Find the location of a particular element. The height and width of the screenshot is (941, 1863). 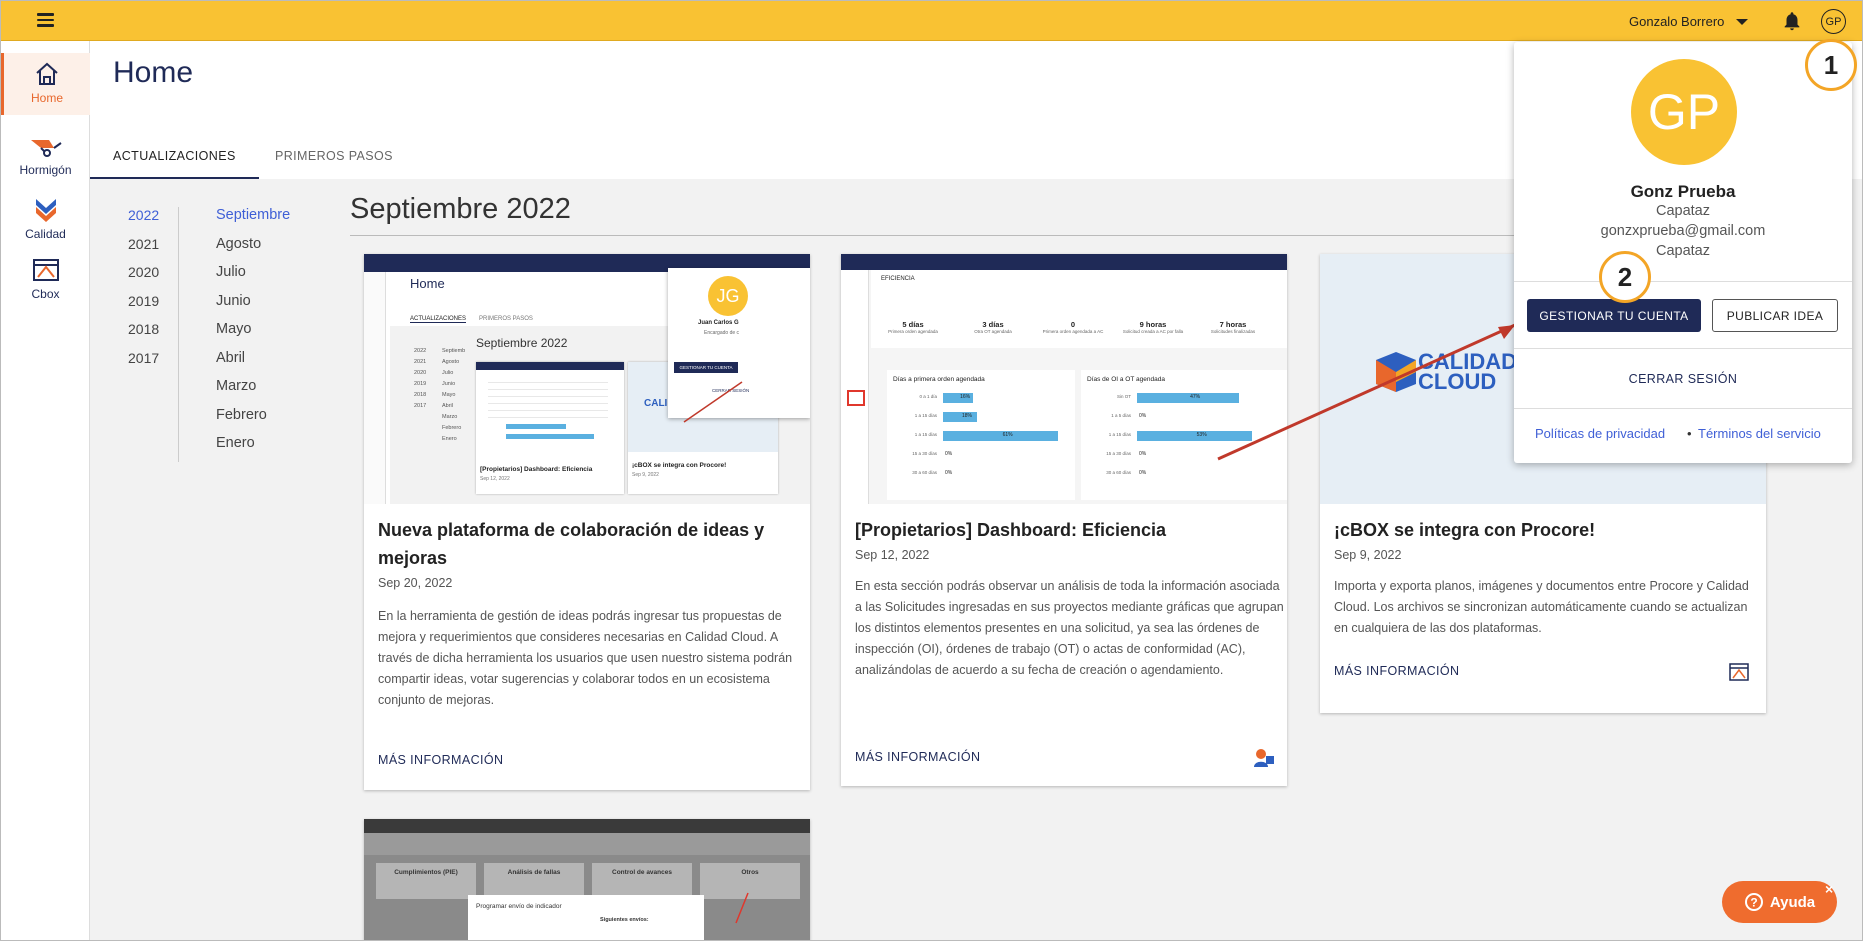

user-name: Gonzalo Borrero is located at coordinates (1676, 21).